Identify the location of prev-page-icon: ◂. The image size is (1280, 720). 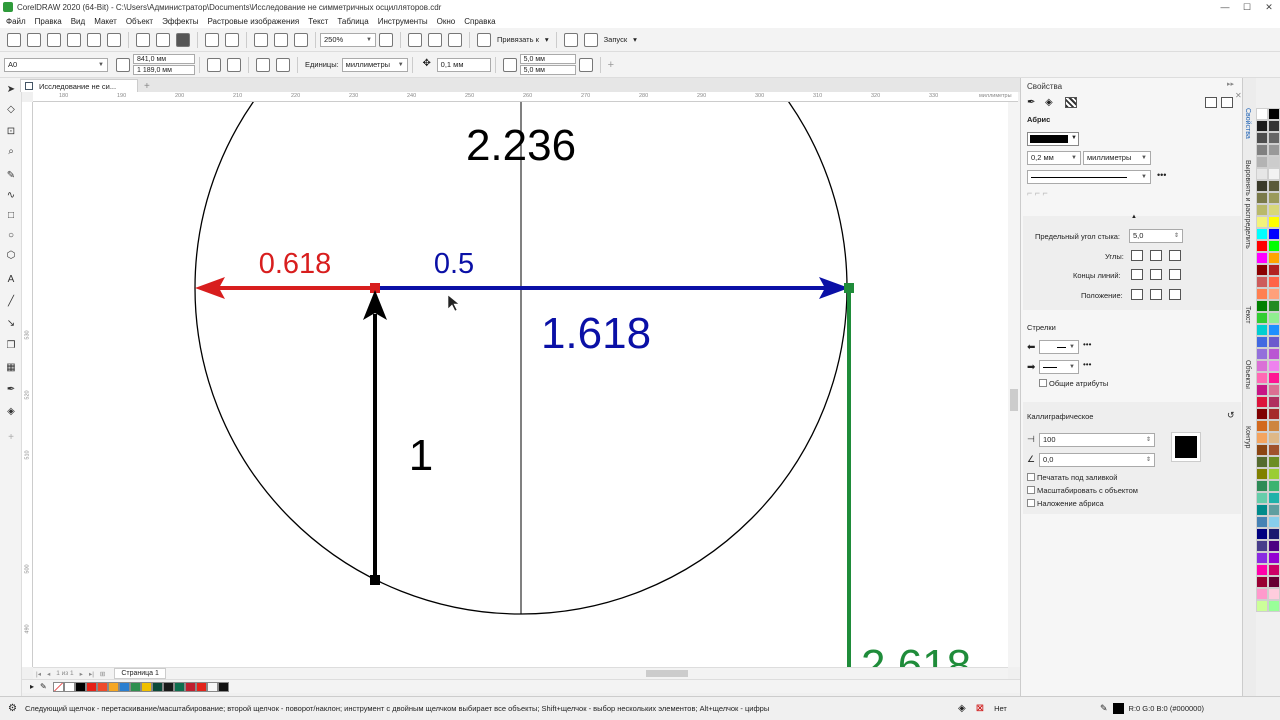
(48, 674).